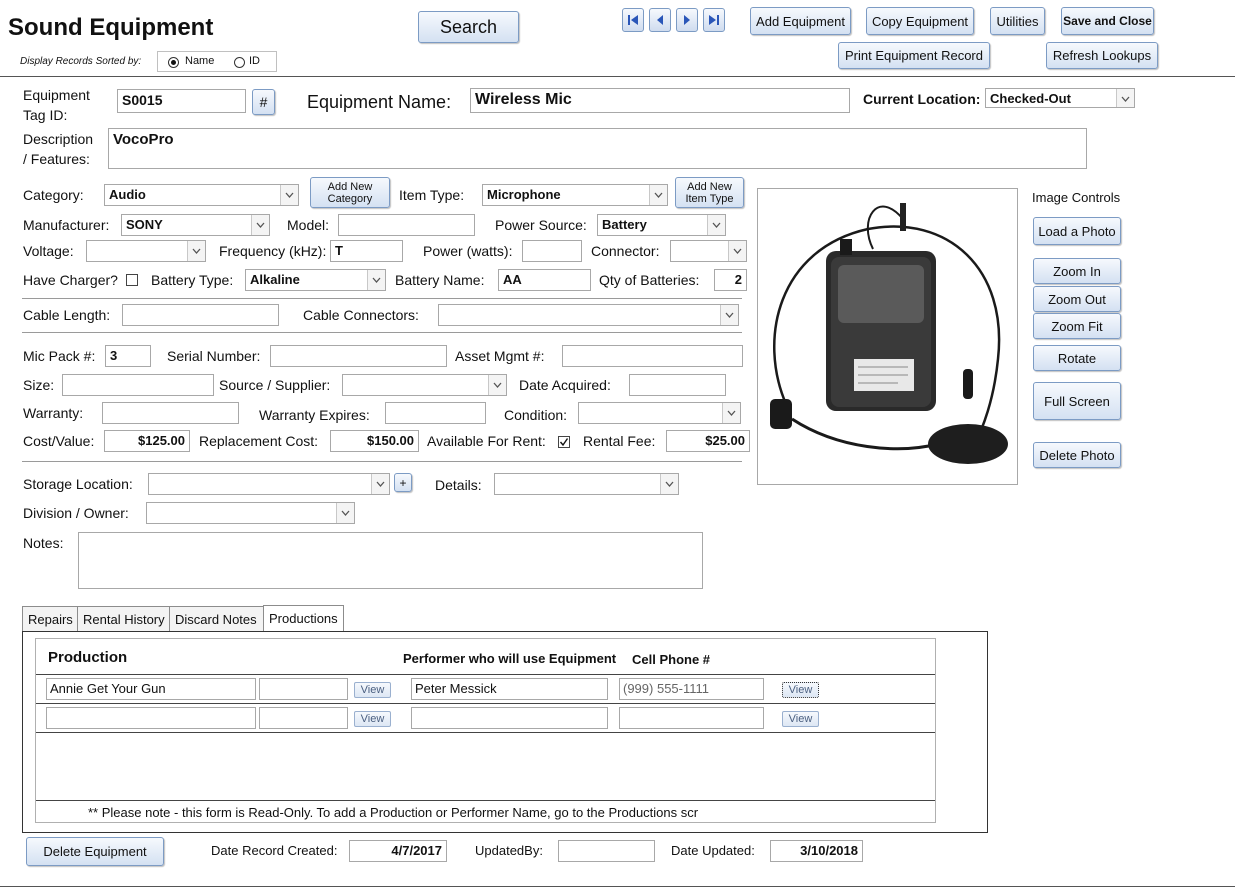 The width and height of the screenshot is (1235, 889). Describe the element at coordinates (816, 851) in the screenshot. I see `date-updated-field: 3/10/2018` at that location.